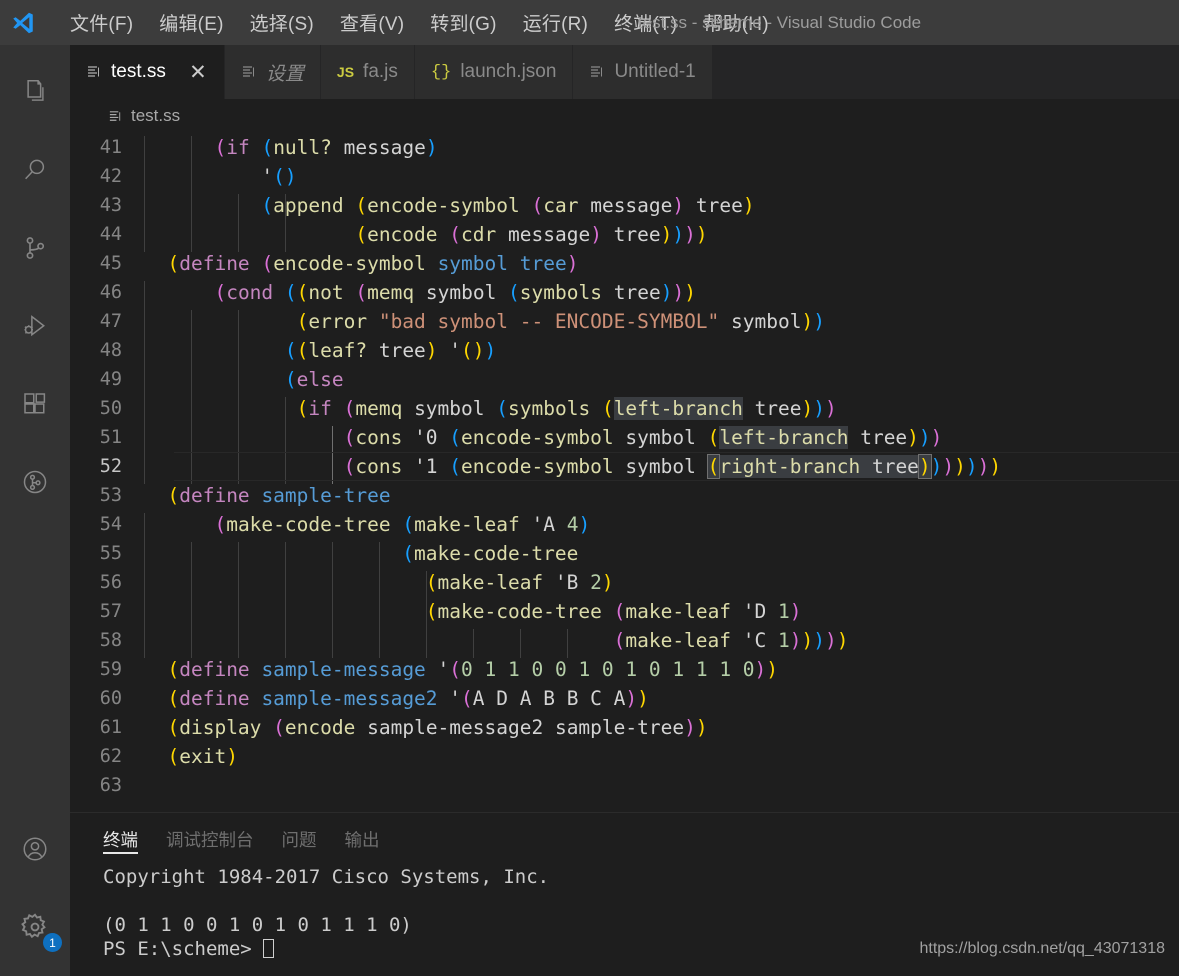 The height and width of the screenshot is (976, 1179). I want to click on tab-close-icon: ✕, so click(198, 72).